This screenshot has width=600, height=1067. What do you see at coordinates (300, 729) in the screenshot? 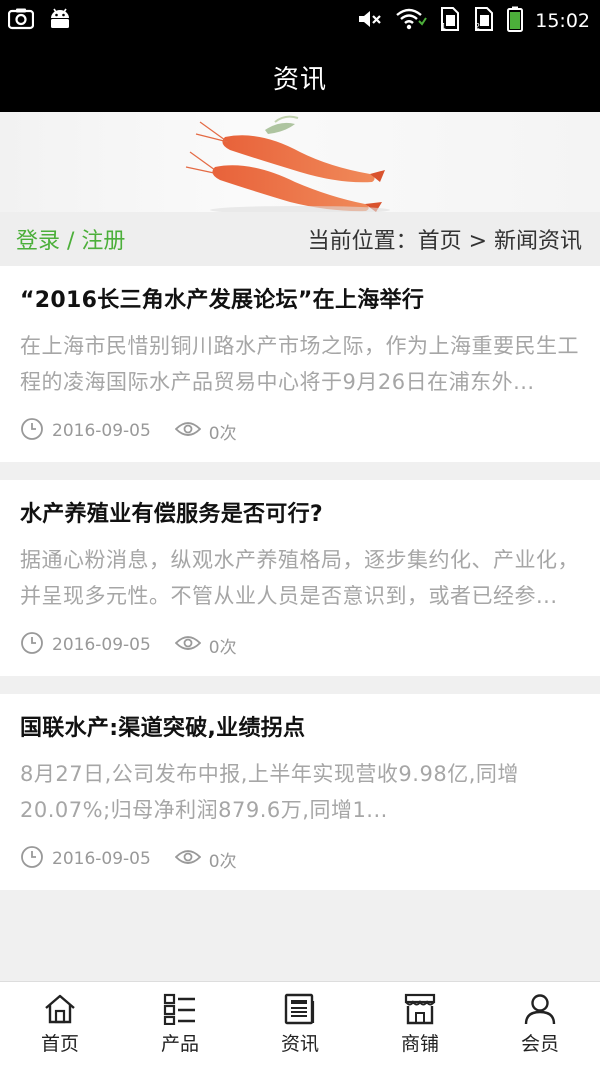
I see `news-title: 国联水产:渠道突破,业绩拐点` at bounding box center [300, 729].